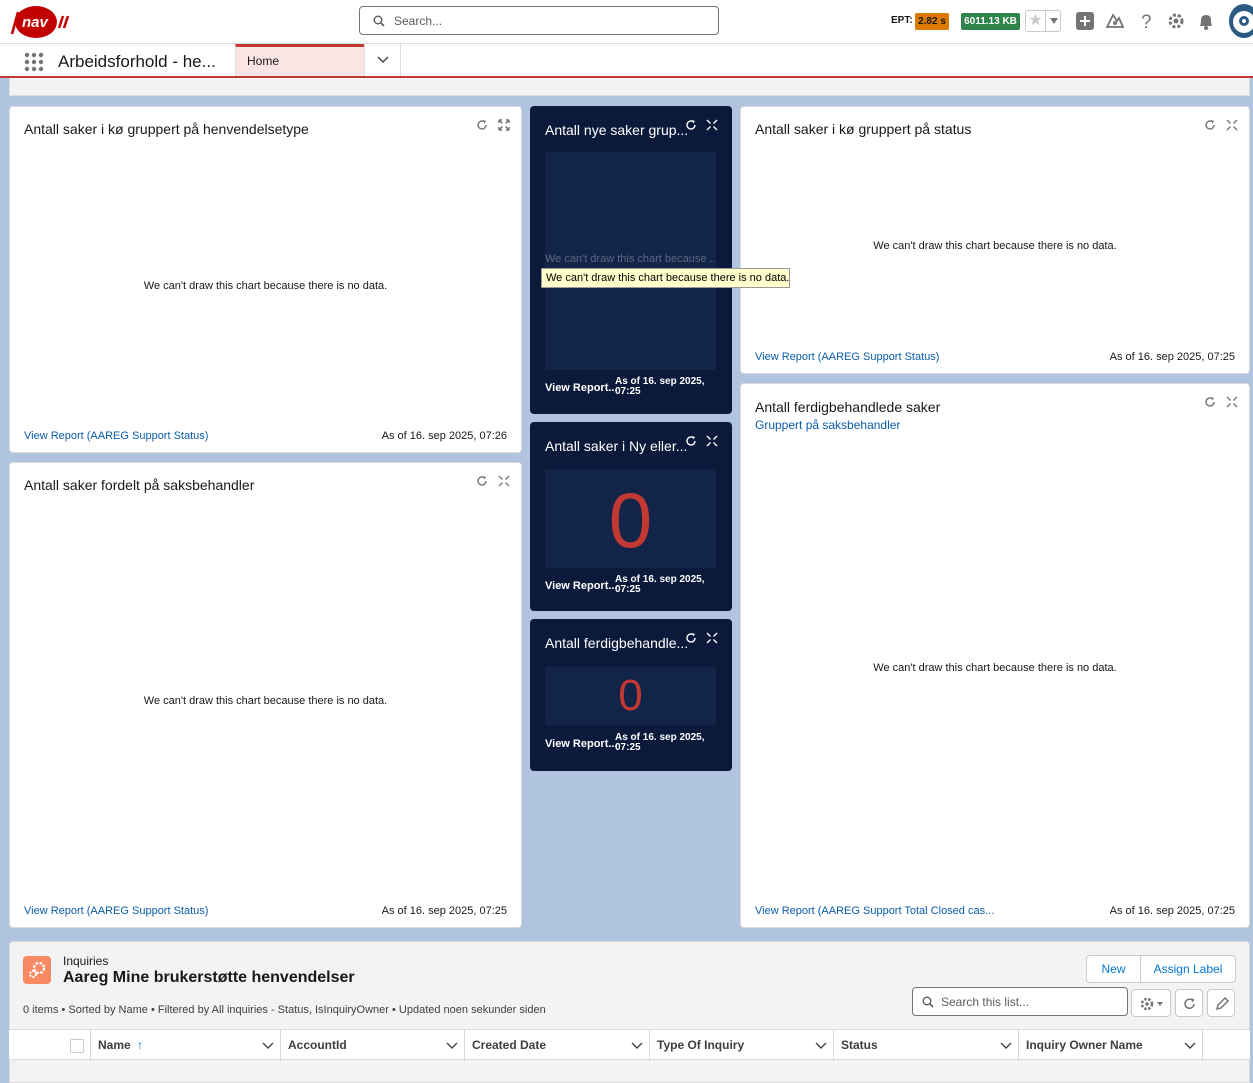  I want to click on setup-button, so click(1176, 21).